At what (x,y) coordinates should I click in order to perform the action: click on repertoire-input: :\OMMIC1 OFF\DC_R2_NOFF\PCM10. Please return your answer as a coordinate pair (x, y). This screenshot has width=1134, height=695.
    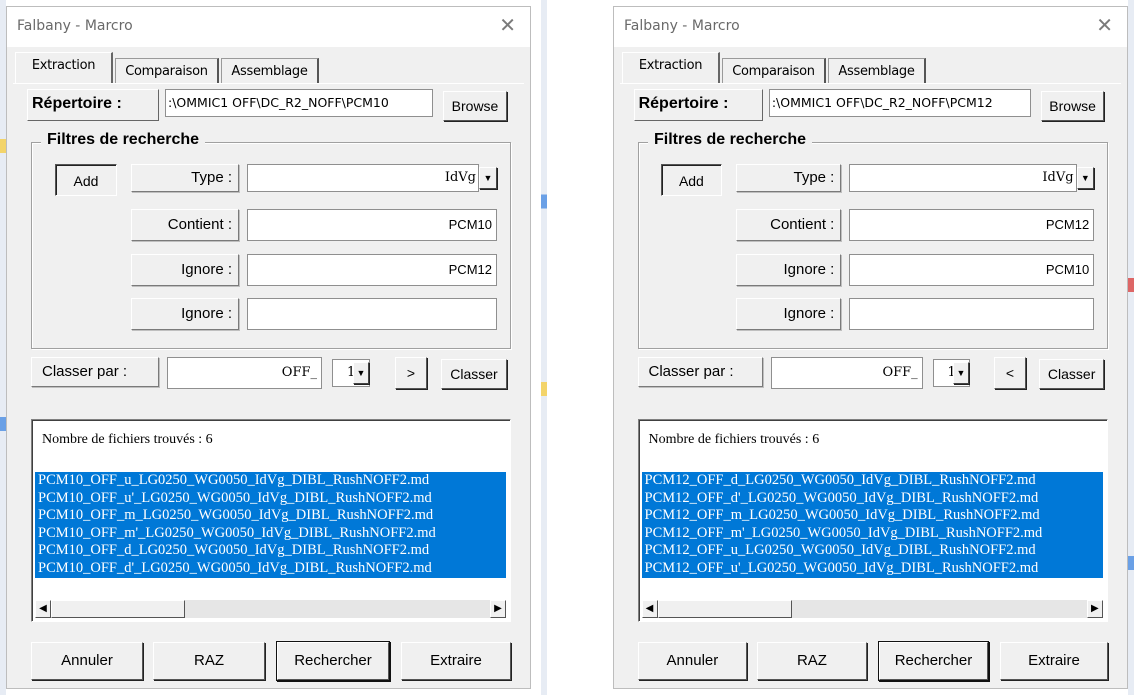
    Looking at the image, I should click on (299, 103).